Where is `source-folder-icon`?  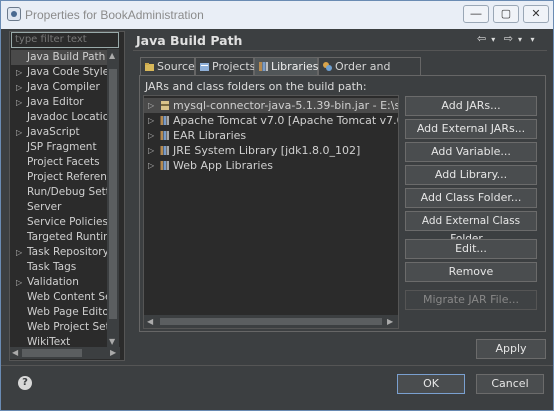 source-folder-icon is located at coordinates (149, 67).